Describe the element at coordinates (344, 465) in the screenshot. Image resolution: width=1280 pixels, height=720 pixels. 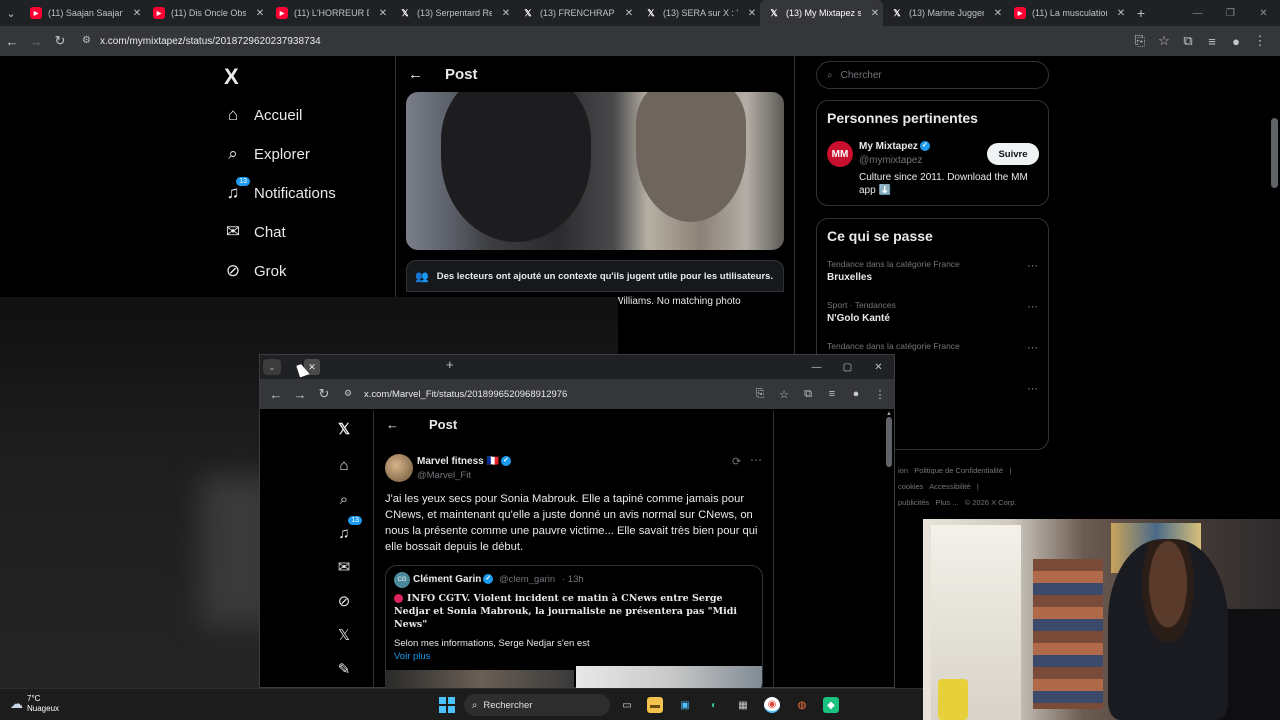
I see `home-icon: ⌂` at that location.